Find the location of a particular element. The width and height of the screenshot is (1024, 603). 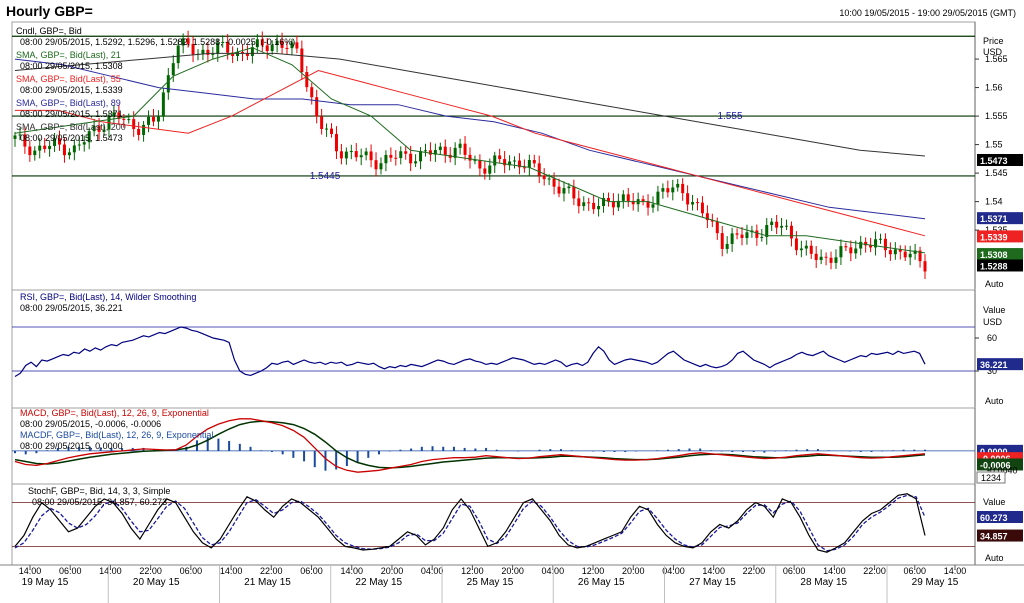

price-value-badge-text: 1.5308 is located at coordinates (994, 255).